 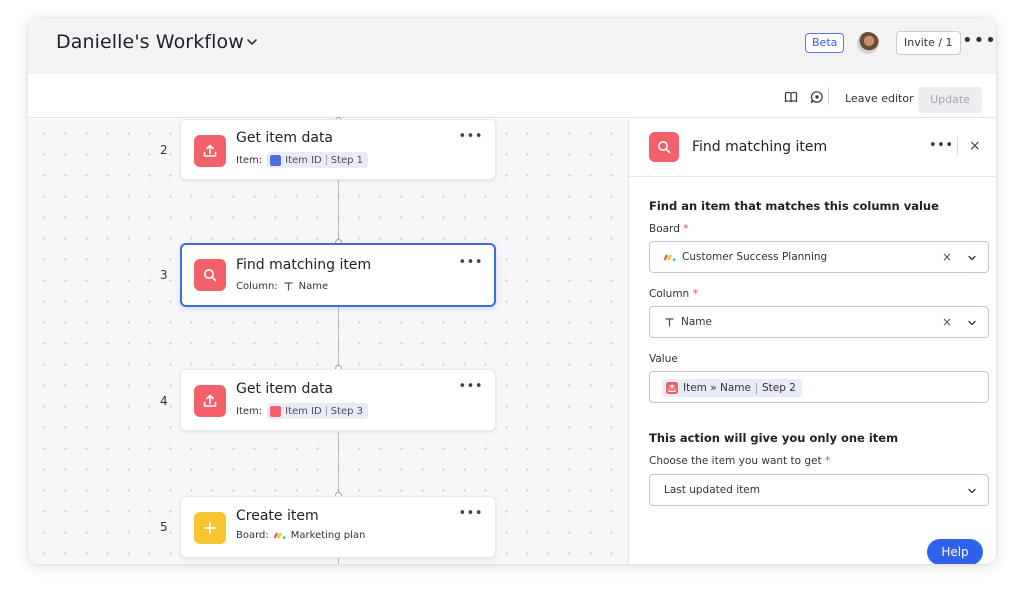 I want to click on board-select-value: Customer Success Planning, so click(x=745, y=257).